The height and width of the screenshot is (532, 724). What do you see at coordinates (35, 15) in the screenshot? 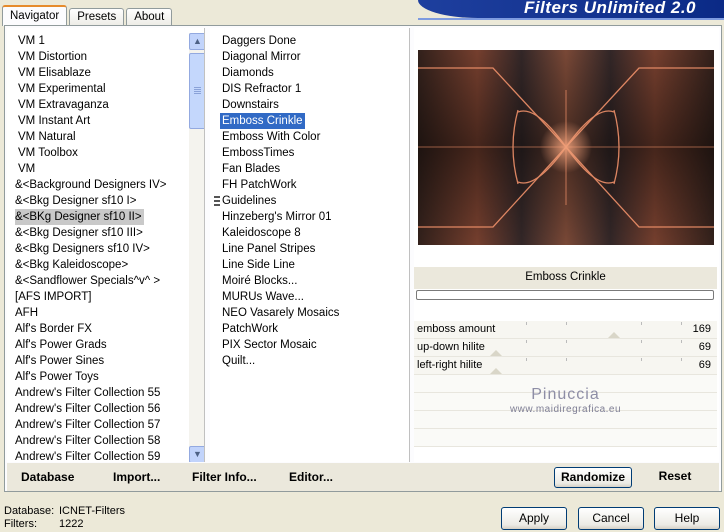
I see `tab-navigator: Navigator` at bounding box center [35, 15].